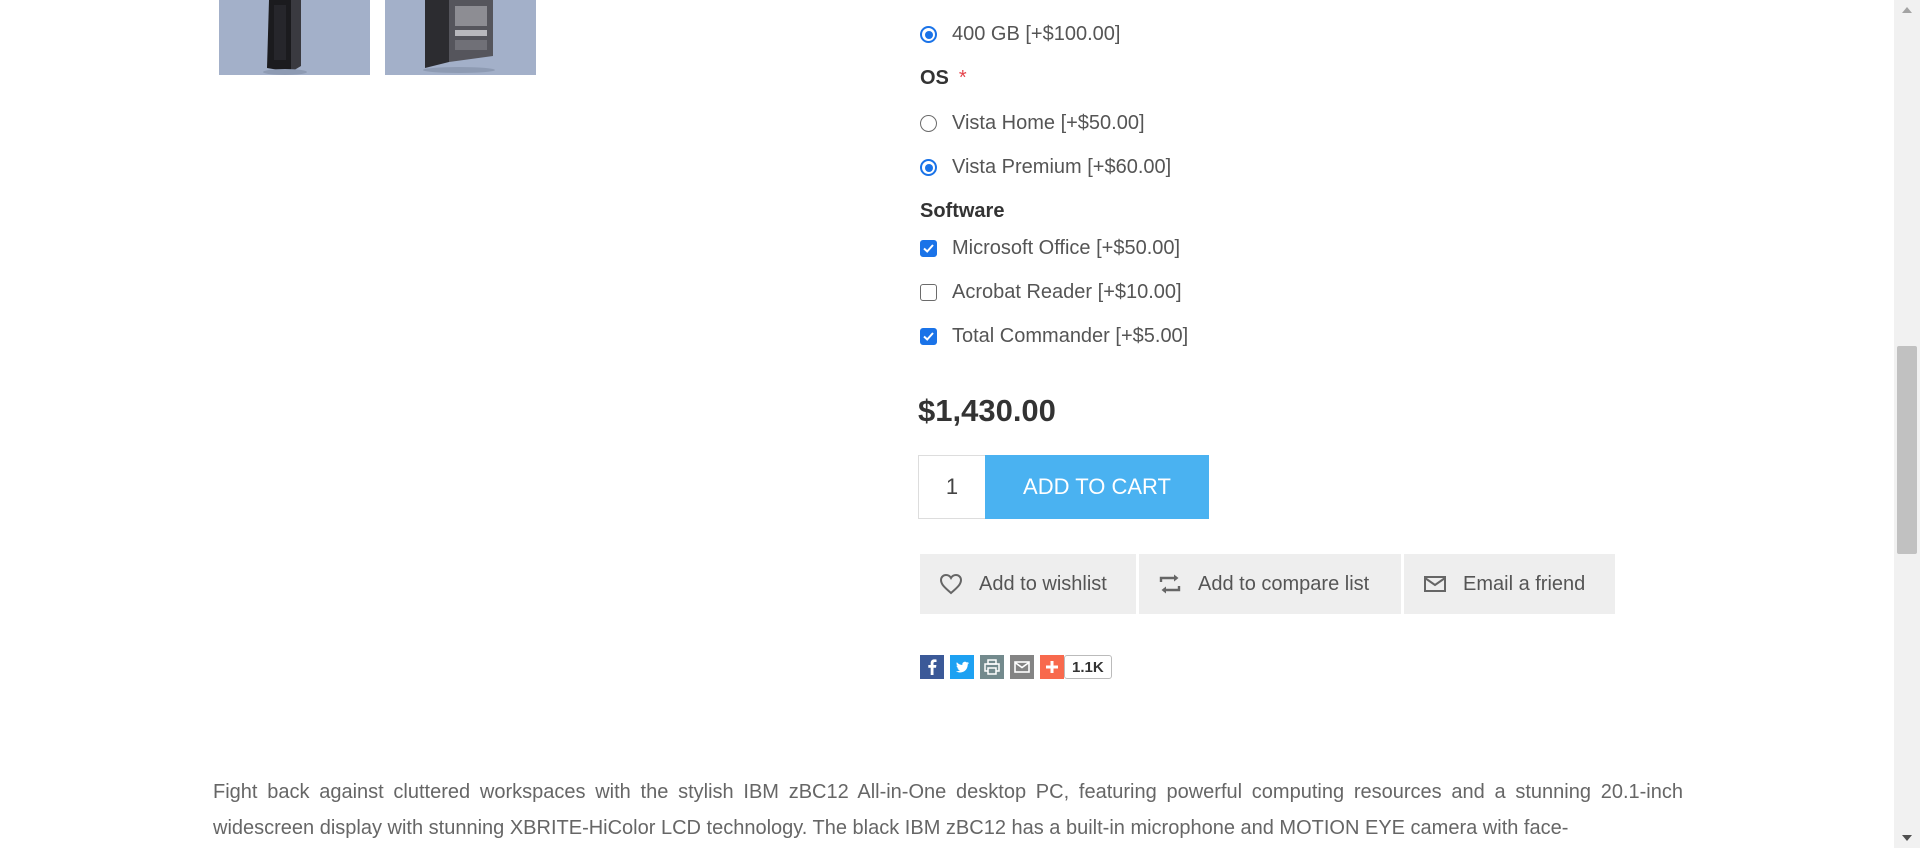 The image size is (1920, 848). I want to click on option-label: 400 GB [+$100.00], so click(1036, 34).